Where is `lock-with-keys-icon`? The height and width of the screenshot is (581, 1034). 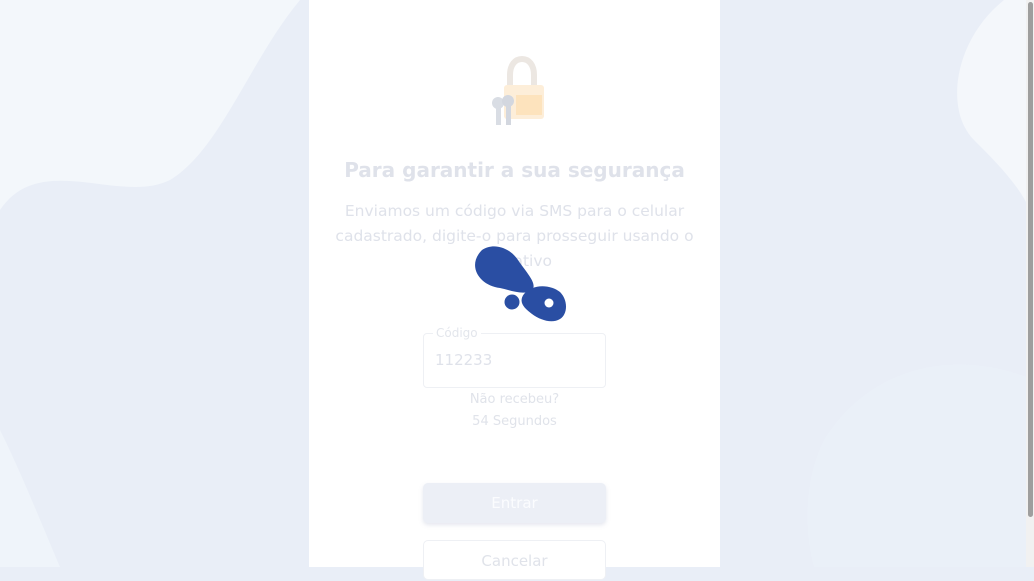
lock-with-keys-icon is located at coordinates (518, 90).